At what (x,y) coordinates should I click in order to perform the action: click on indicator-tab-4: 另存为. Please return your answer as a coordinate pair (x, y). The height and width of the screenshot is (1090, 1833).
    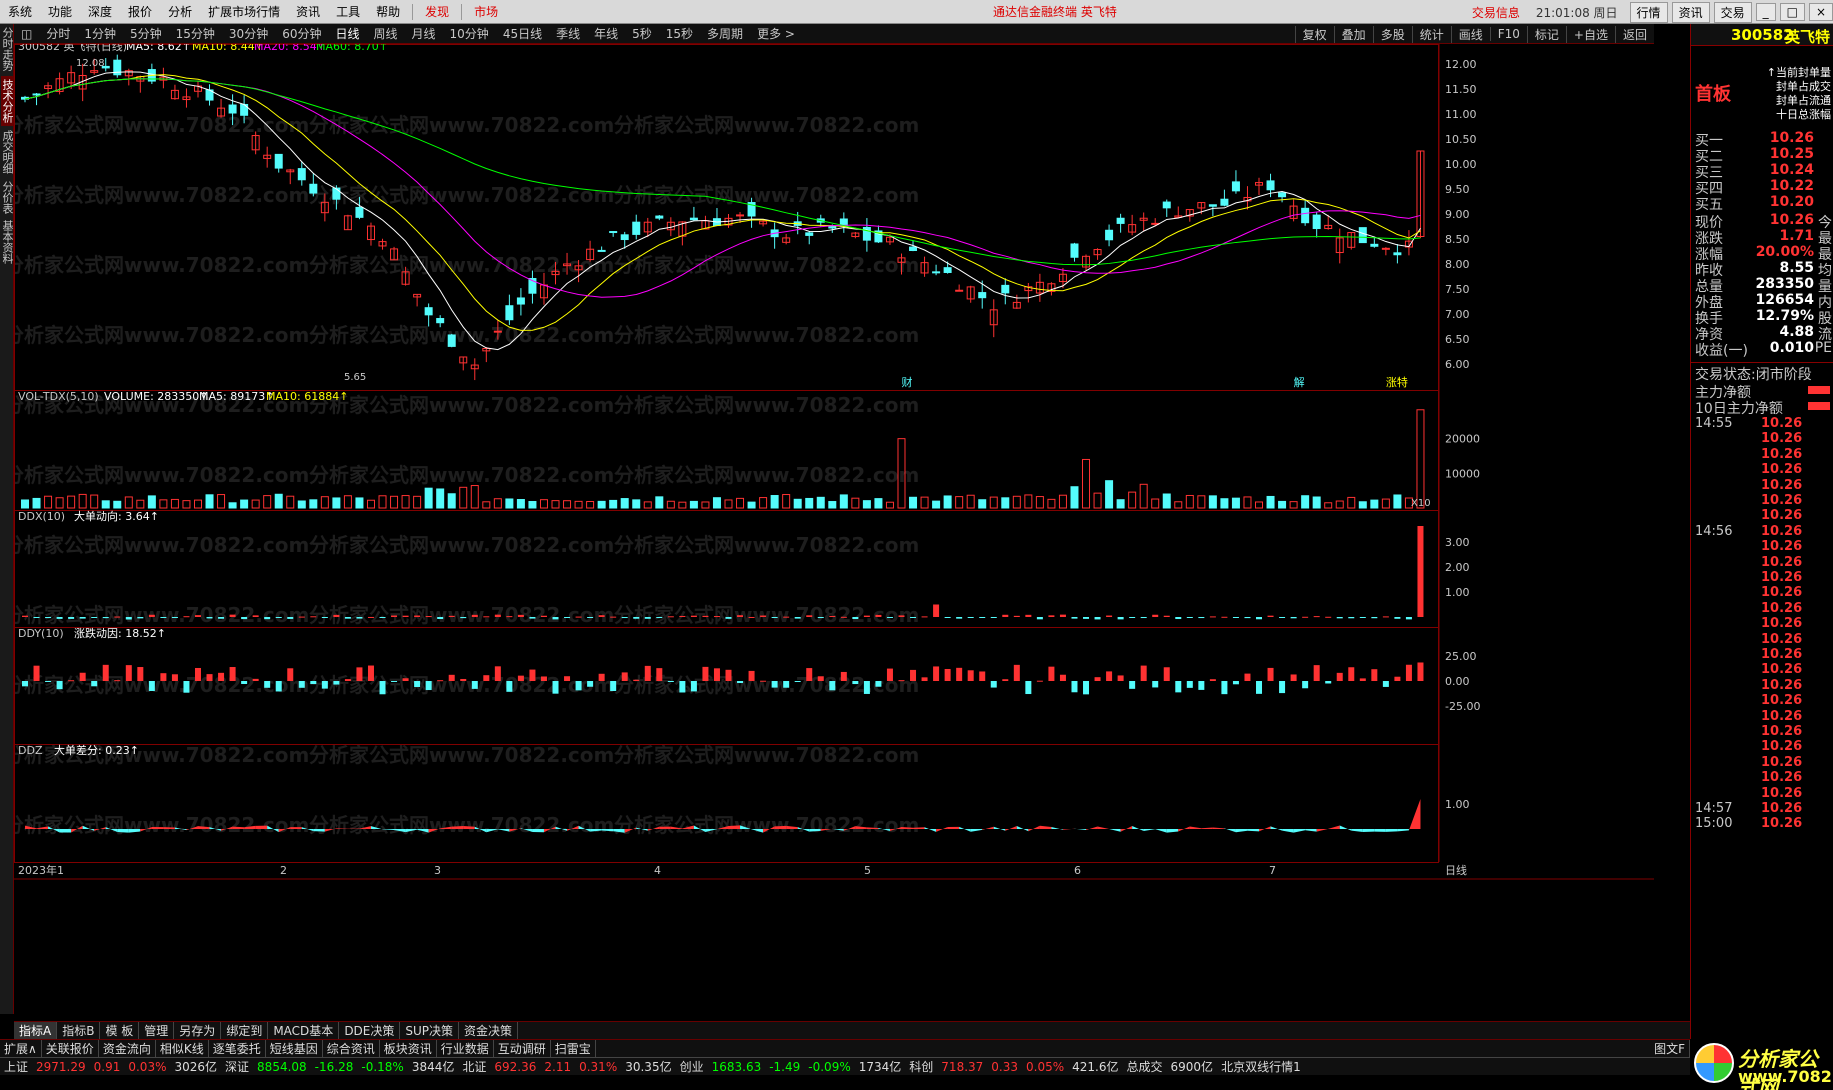
    Looking at the image, I should click on (198, 1030).